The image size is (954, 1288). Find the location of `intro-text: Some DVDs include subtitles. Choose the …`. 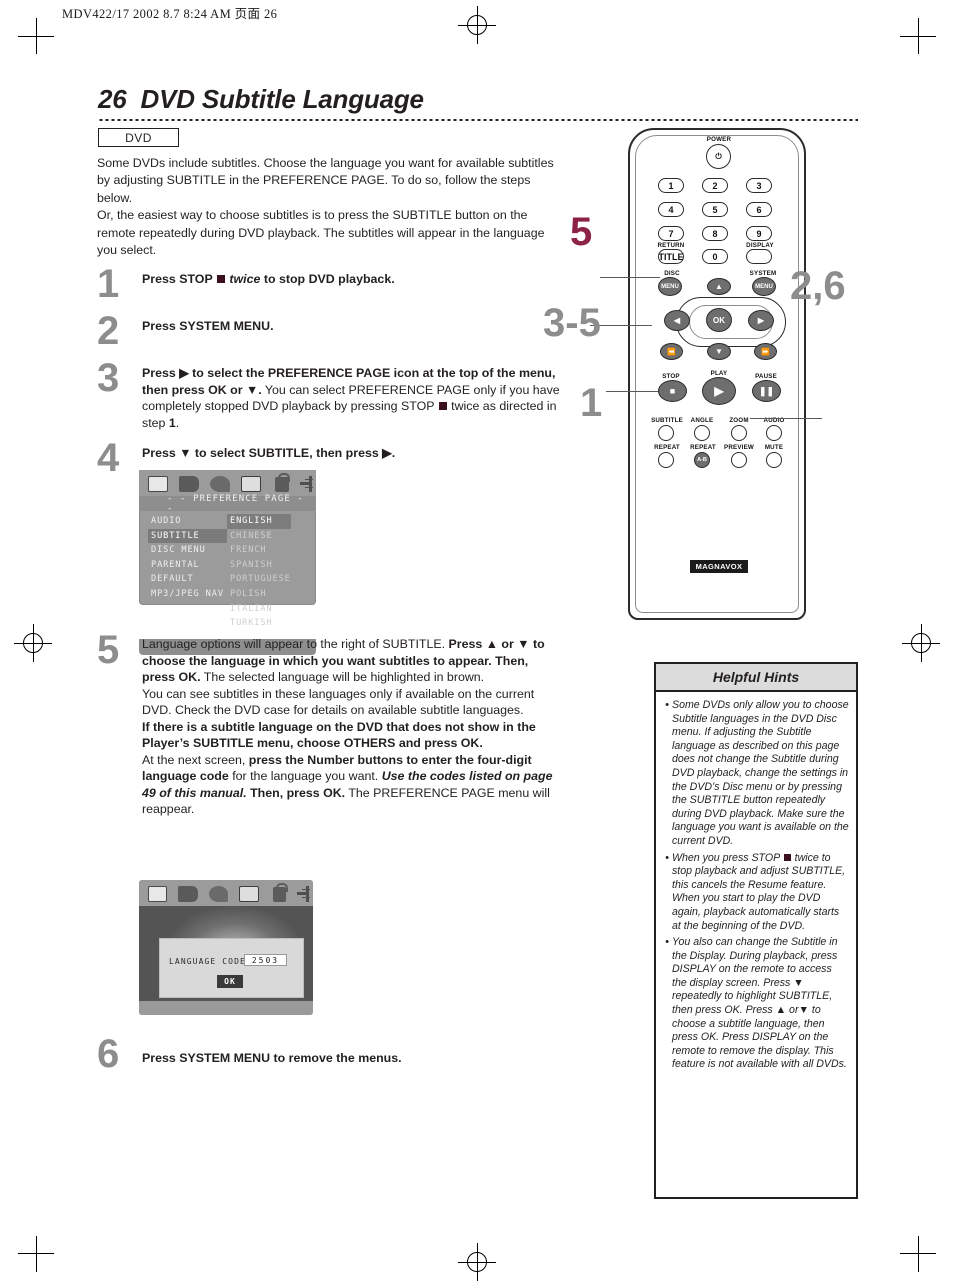

intro-text: Some DVDs include subtitles. Choose the … is located at coordinates (328, 207).